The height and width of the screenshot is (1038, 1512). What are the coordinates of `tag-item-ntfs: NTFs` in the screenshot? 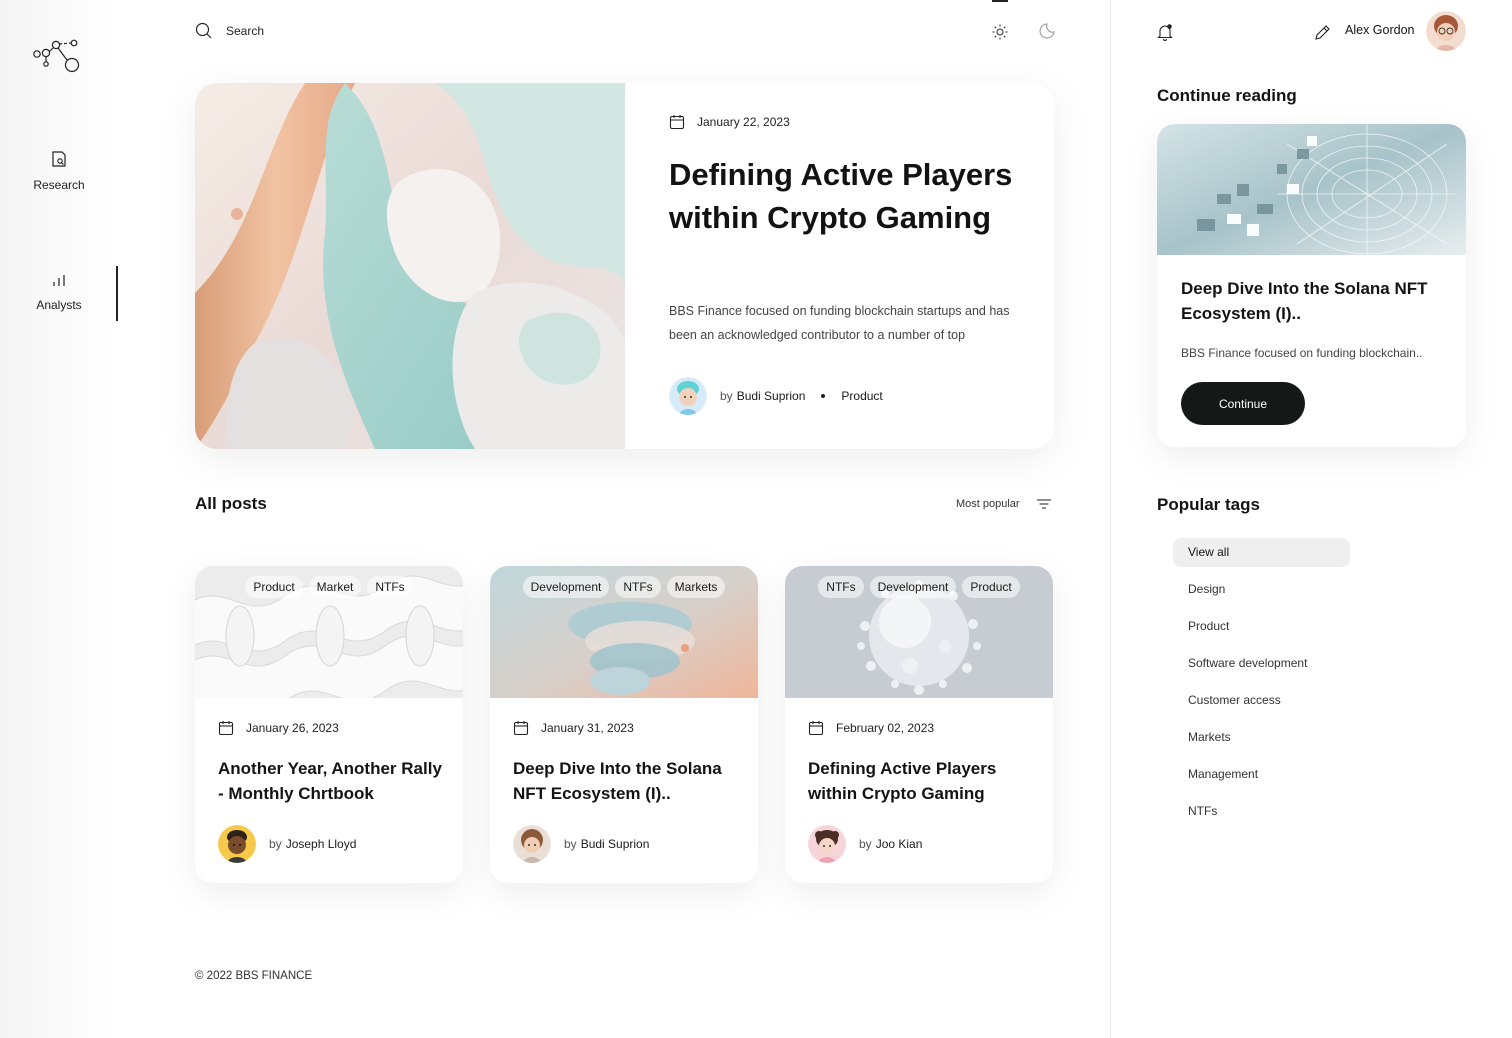 It's located at (1261, 811).